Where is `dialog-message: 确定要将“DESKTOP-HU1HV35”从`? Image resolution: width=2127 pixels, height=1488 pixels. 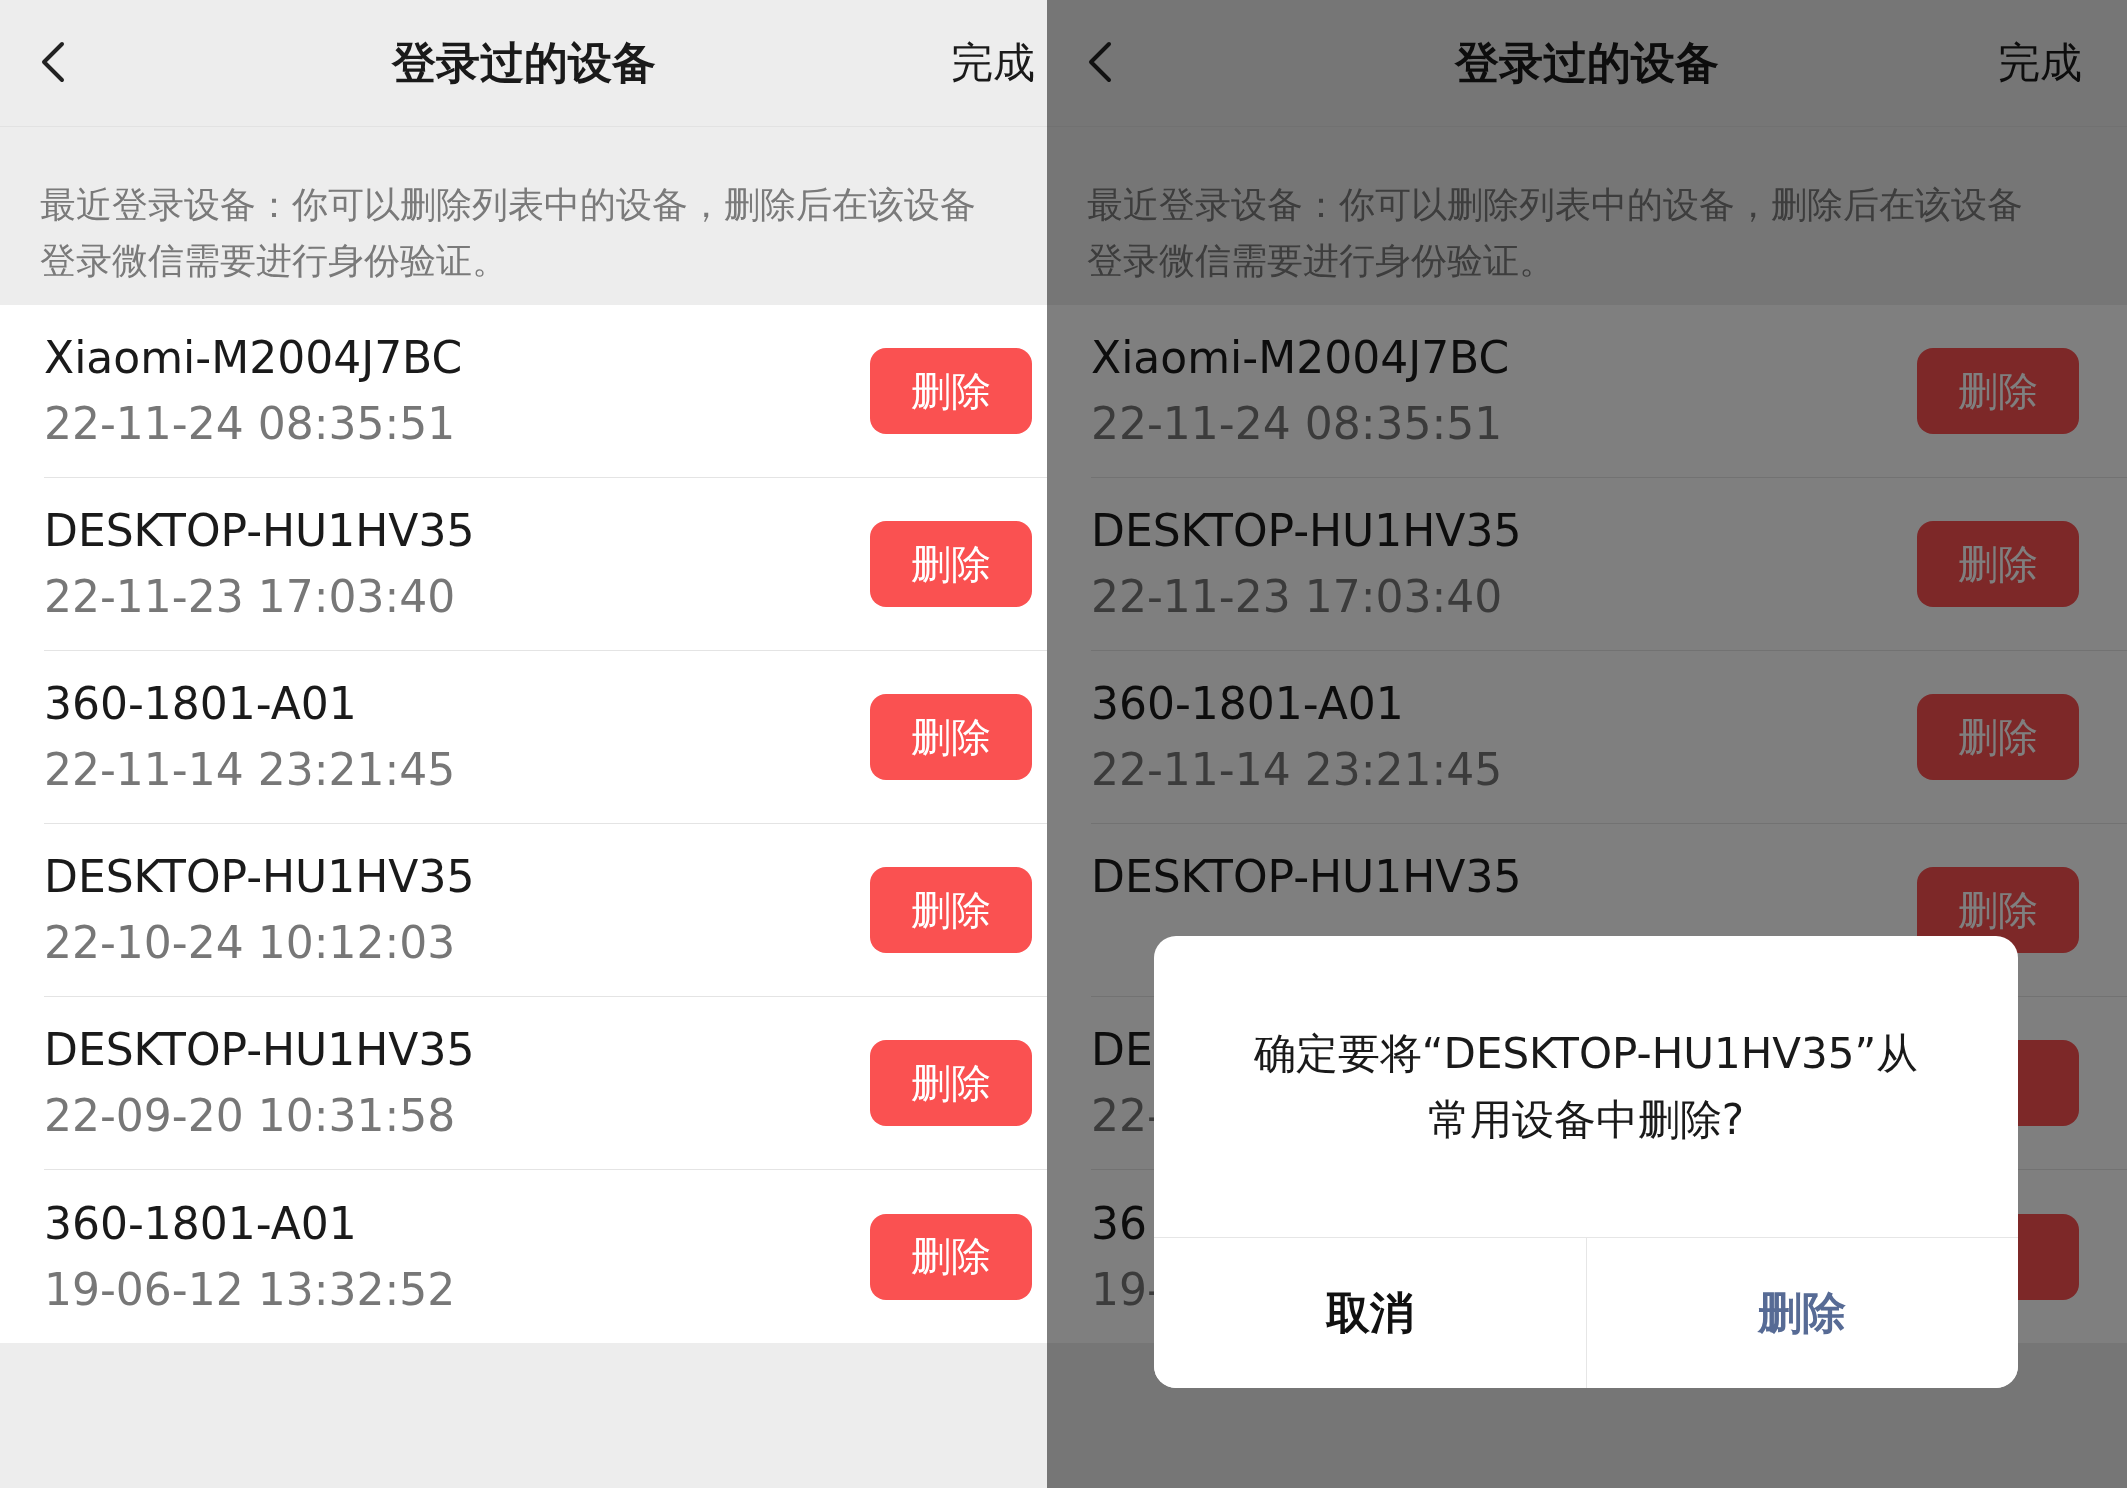
dialog-message: 确定要将“DESKTOP-HU1HV35”从 is located at coordinates (1586, 1053).